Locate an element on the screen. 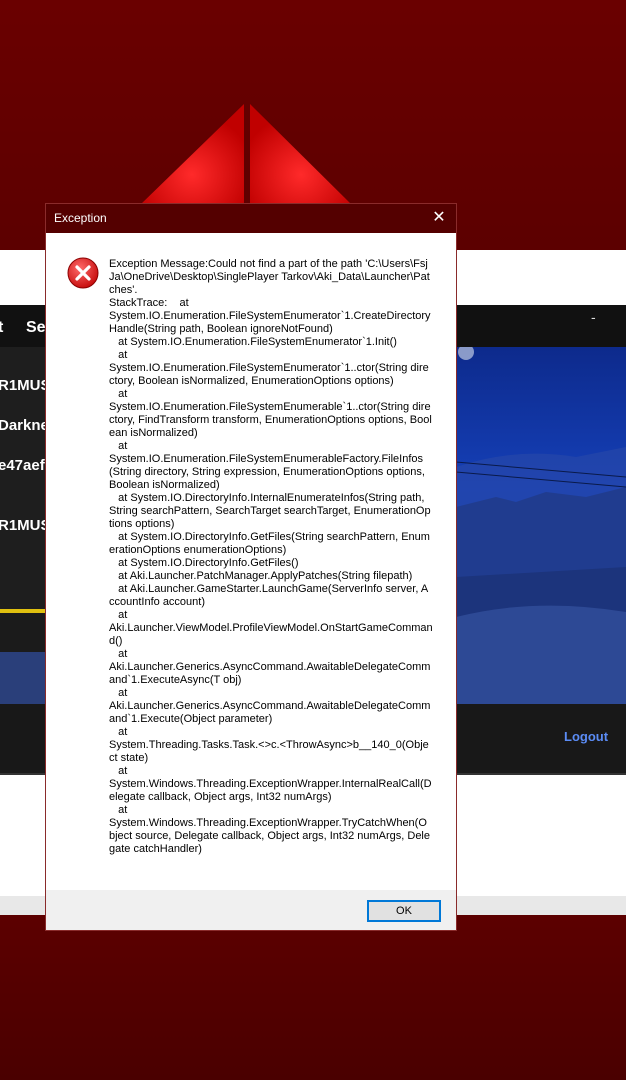  minimize-button: - is located at coordinates (593, 317).